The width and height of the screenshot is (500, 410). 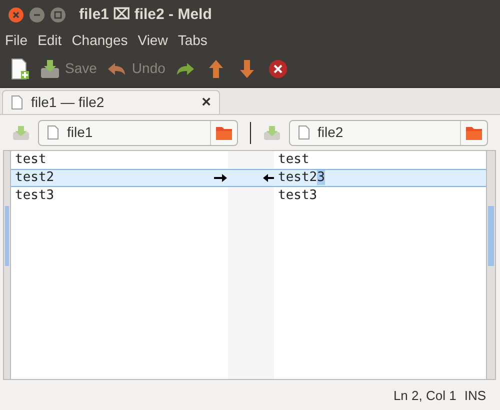 What do you see at coordinates (37, 15) in the screenshot?
I see `minimize-icon` at bounding box center [37, 15].